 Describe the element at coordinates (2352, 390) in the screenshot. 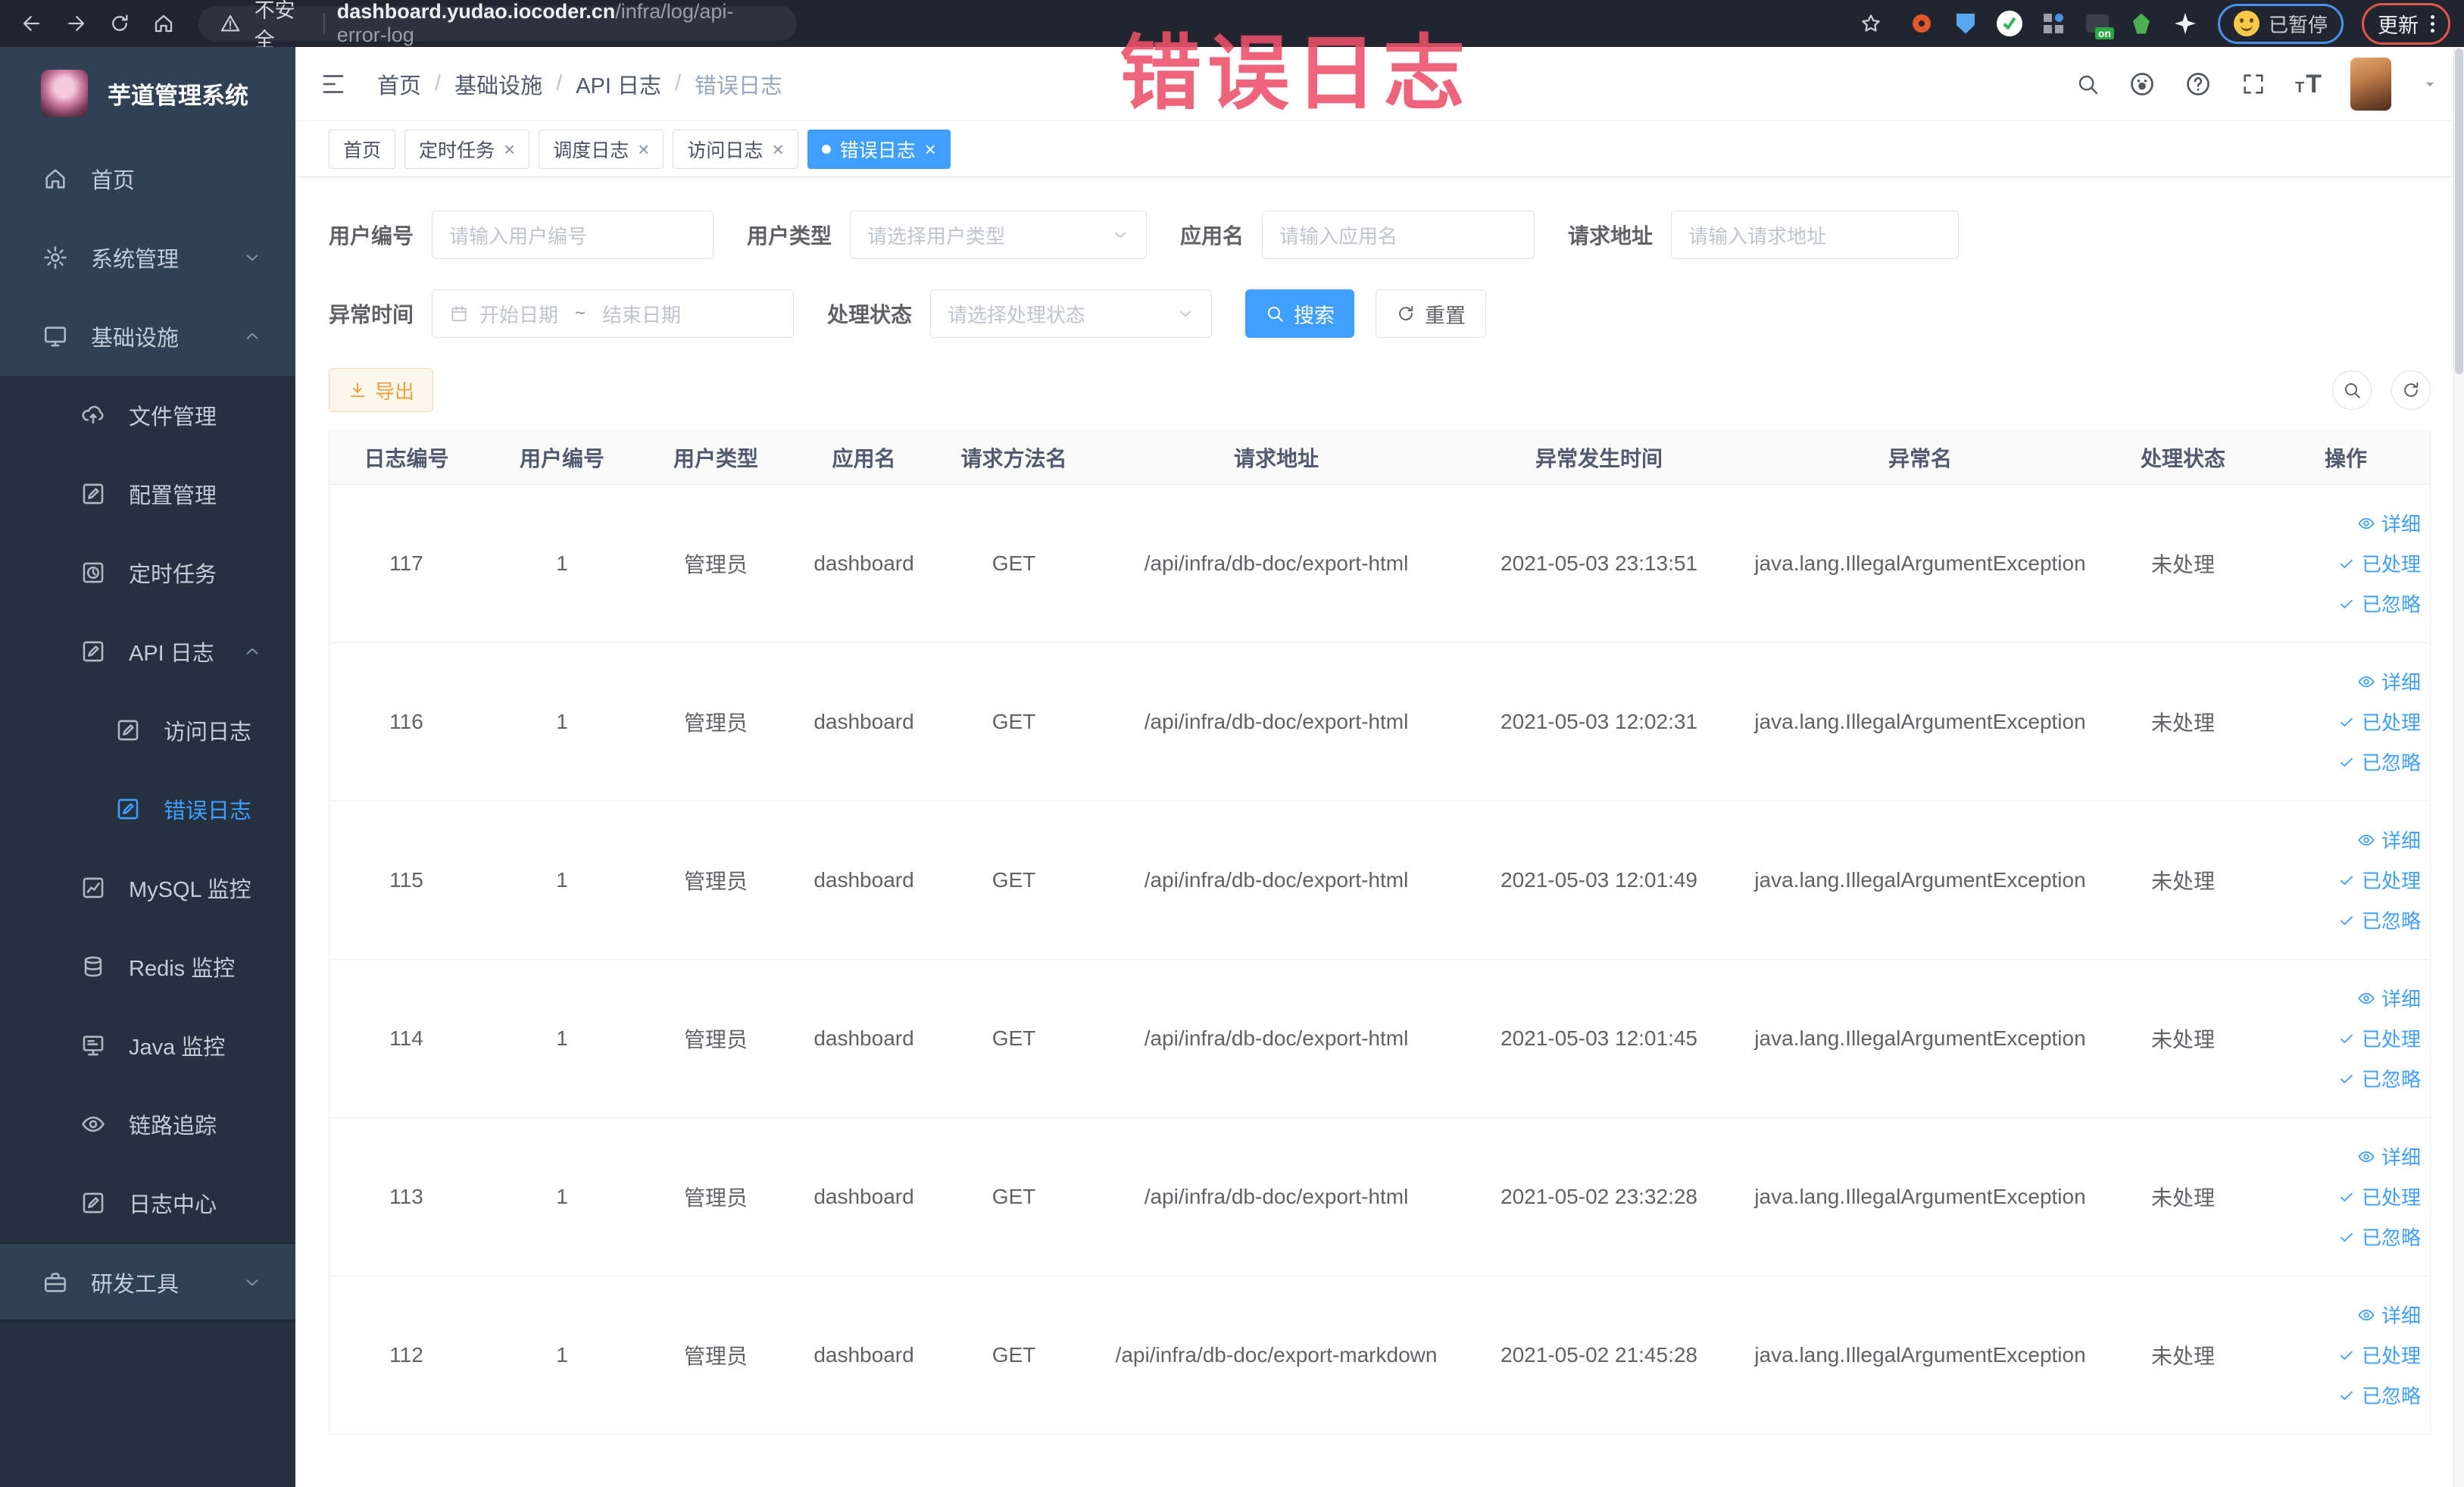

I see `toggle-search-button` at that location.